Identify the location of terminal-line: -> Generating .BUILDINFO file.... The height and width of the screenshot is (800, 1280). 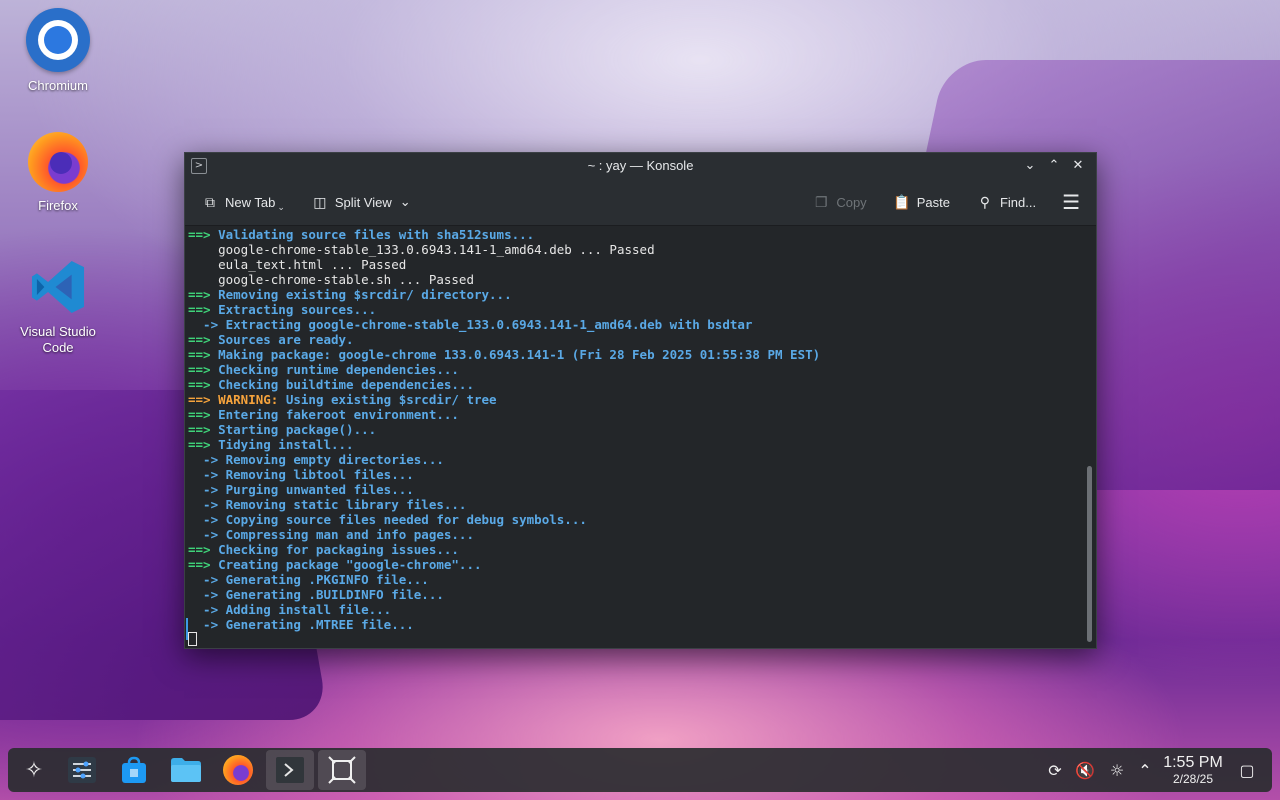
(635, 594).